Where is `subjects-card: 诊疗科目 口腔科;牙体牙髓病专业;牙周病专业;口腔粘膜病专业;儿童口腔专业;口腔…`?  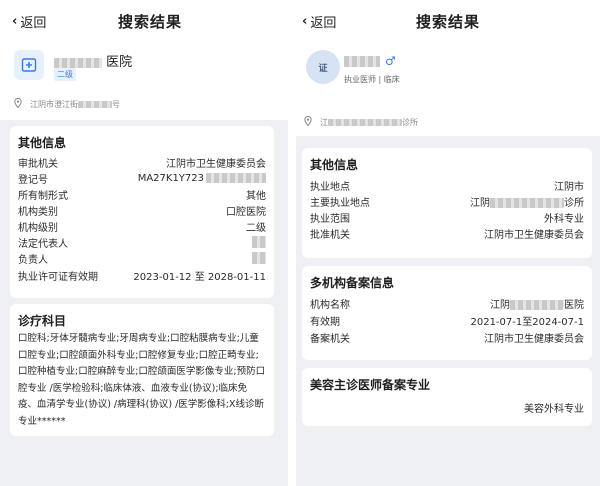 subjects-card: 诊疗科目 口腔科;牙体牙髓病专业;牙周病专业;口腔粘膜病专业;儿童口腔专业;口腔… is located at coordinates (142, 370).